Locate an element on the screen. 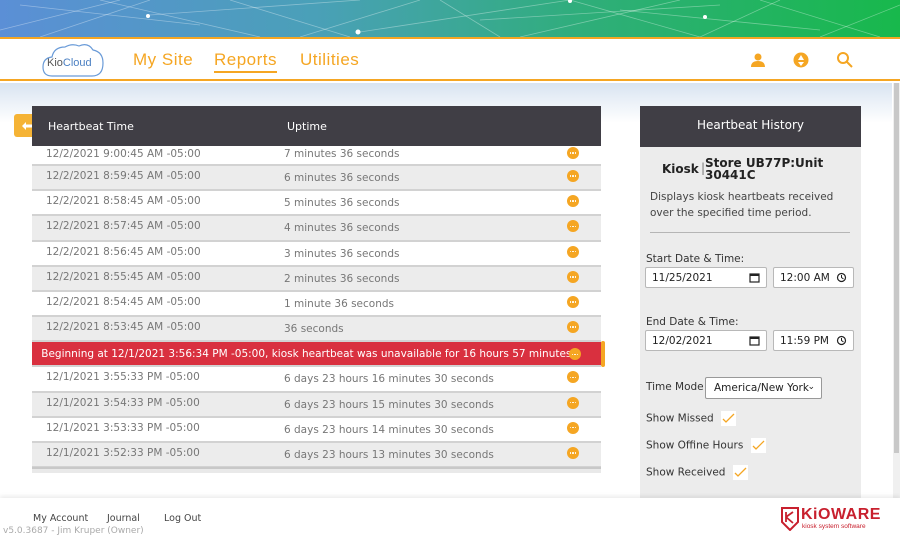 The height and width of the screenshot is (540, 900). log-out-link: Log Out is located at coordinates (182, 518).